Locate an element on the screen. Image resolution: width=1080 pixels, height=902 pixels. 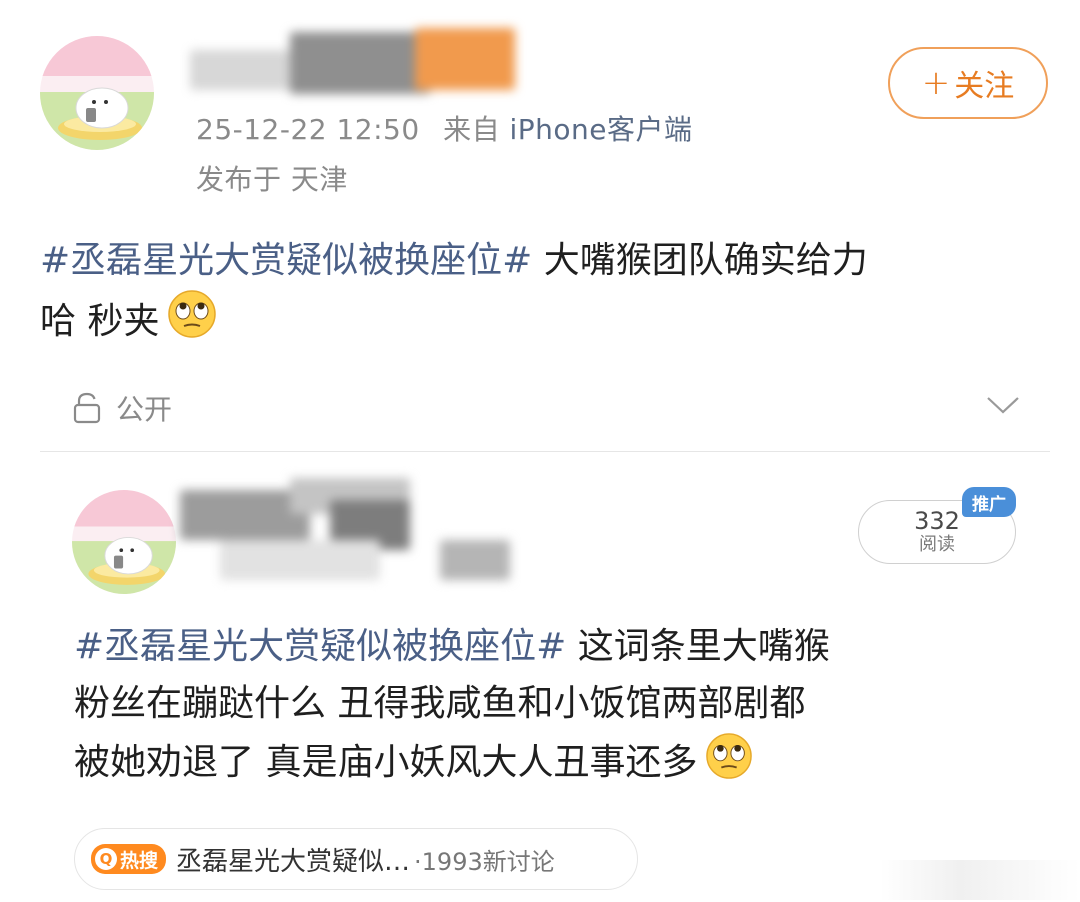
post-meta: 25-12-22 12:50 来自 iPhone客户端 is located at coordinates (444, 128).